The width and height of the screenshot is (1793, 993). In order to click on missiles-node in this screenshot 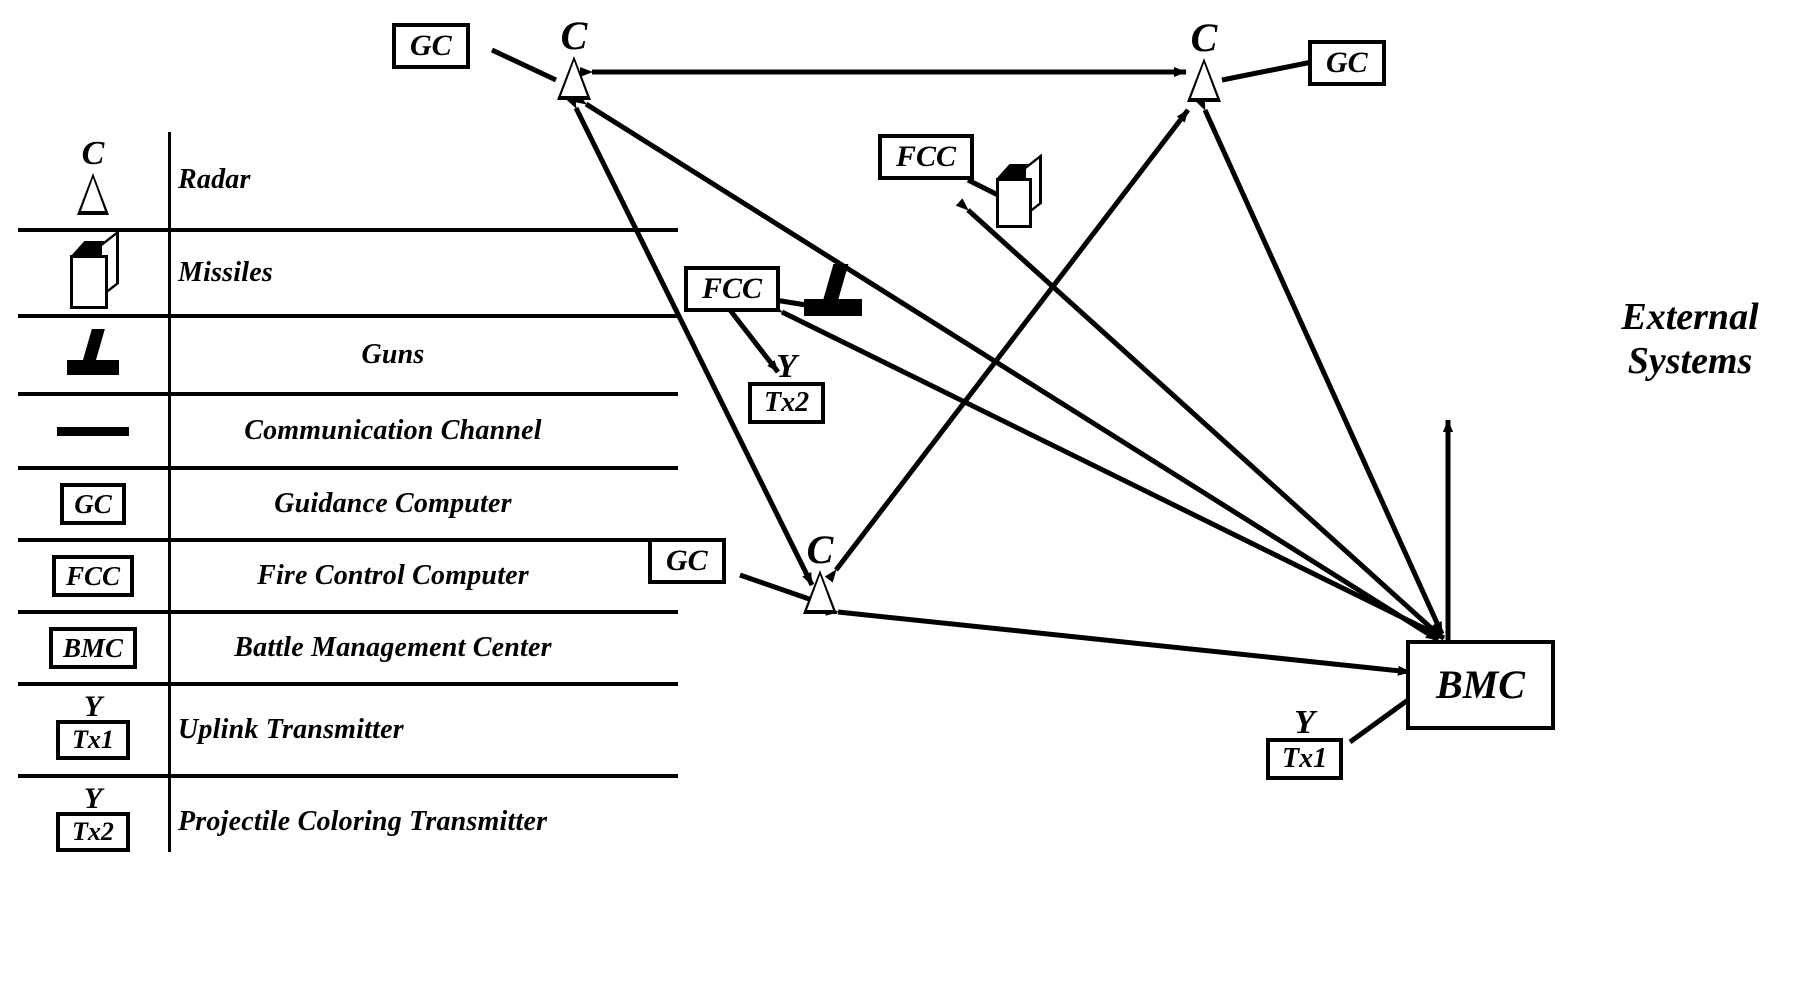, I will do `click(1020, 190)`.